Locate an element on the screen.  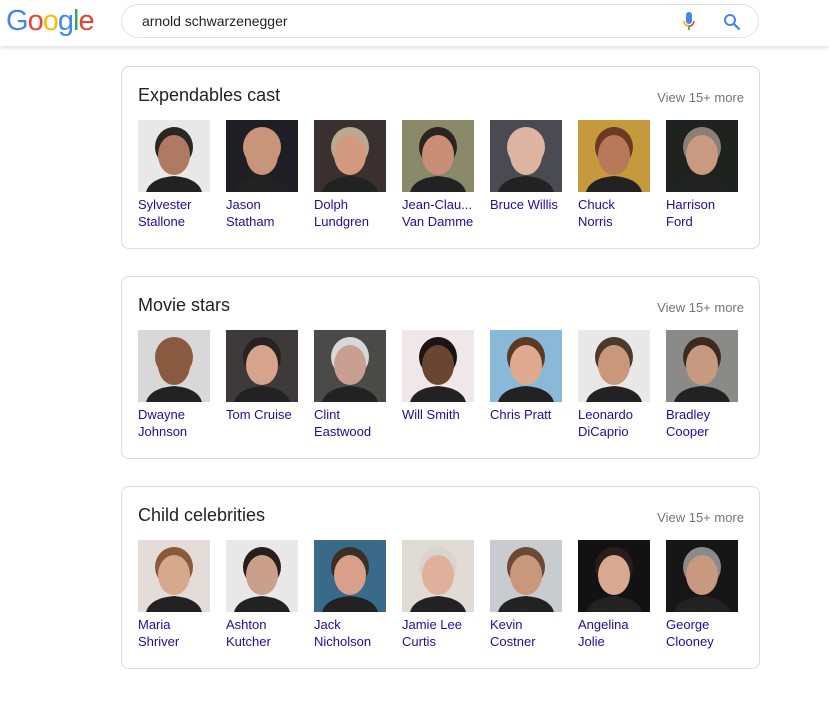
person-item: Clint Eastwood is located at coordinates (350, 385).